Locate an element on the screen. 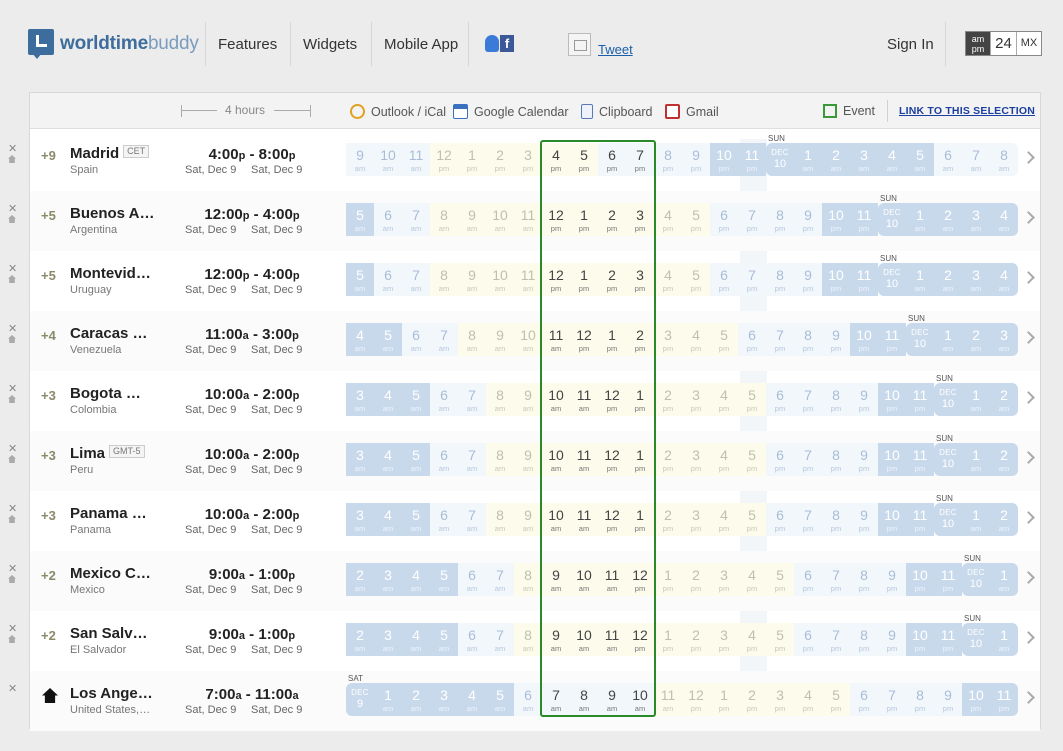 This screenshot has height=751, width=1063. tweet-icon is located at coordinates (579, 44).